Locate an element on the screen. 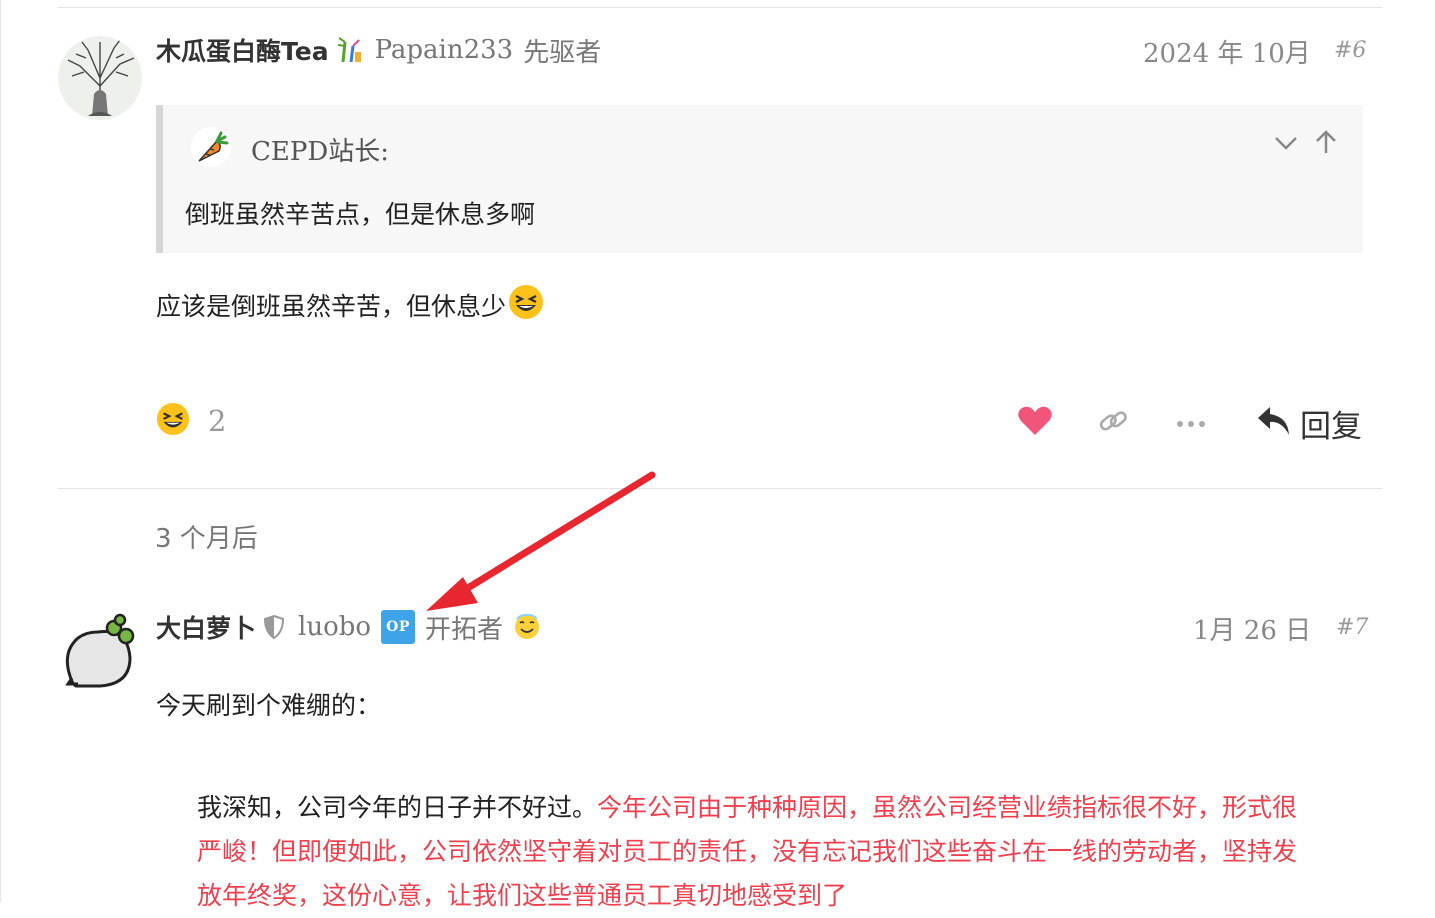 The image size is (1435, 918). reply-button: 回复 is located at coordinates (1309, 423).